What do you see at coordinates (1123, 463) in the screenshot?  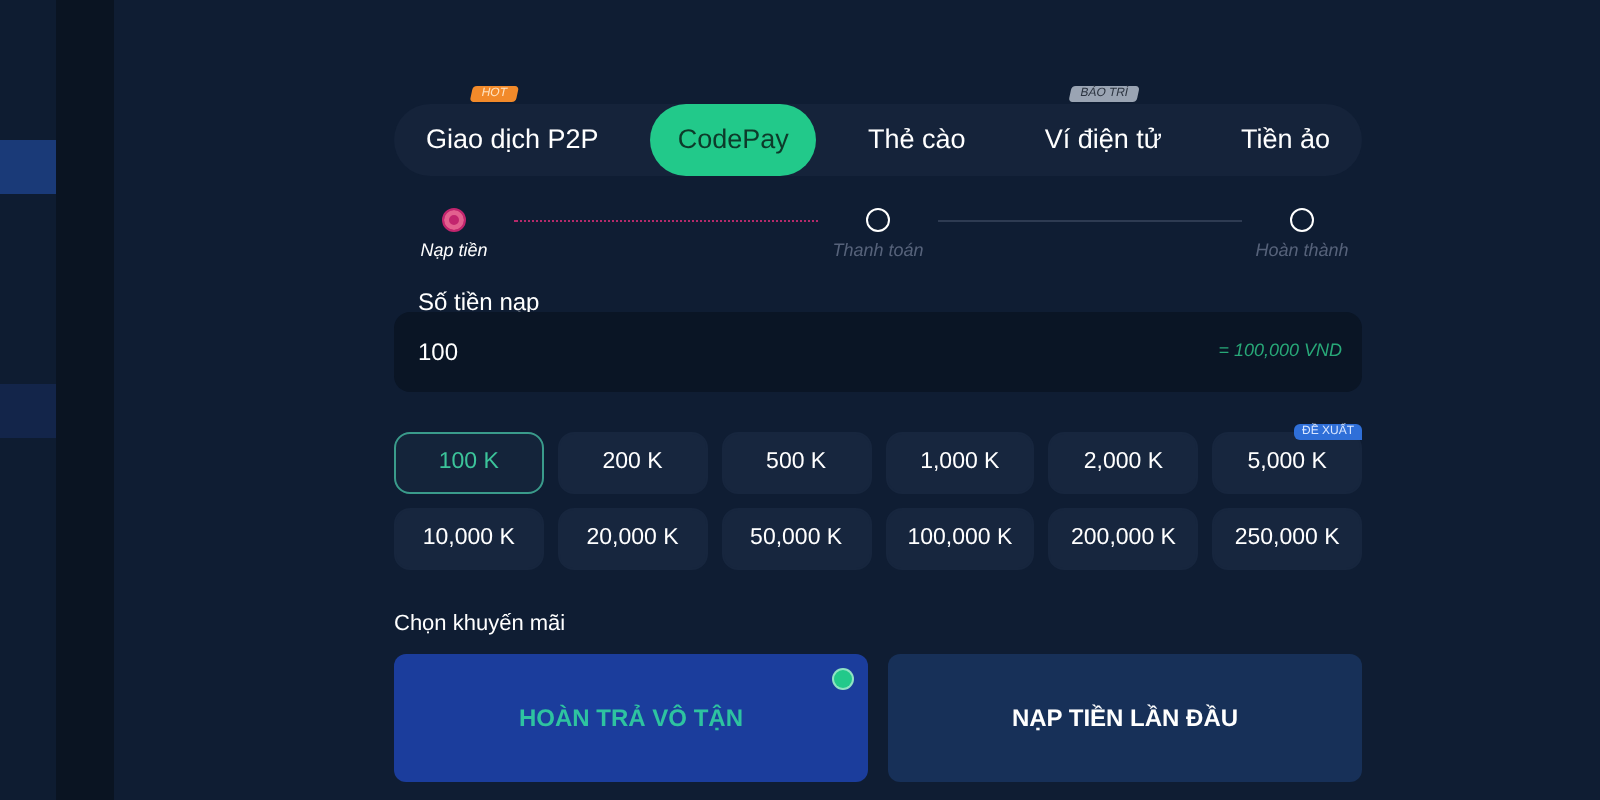 I see `amount-option: 2,000 K` at bounding box center [1123, 463].